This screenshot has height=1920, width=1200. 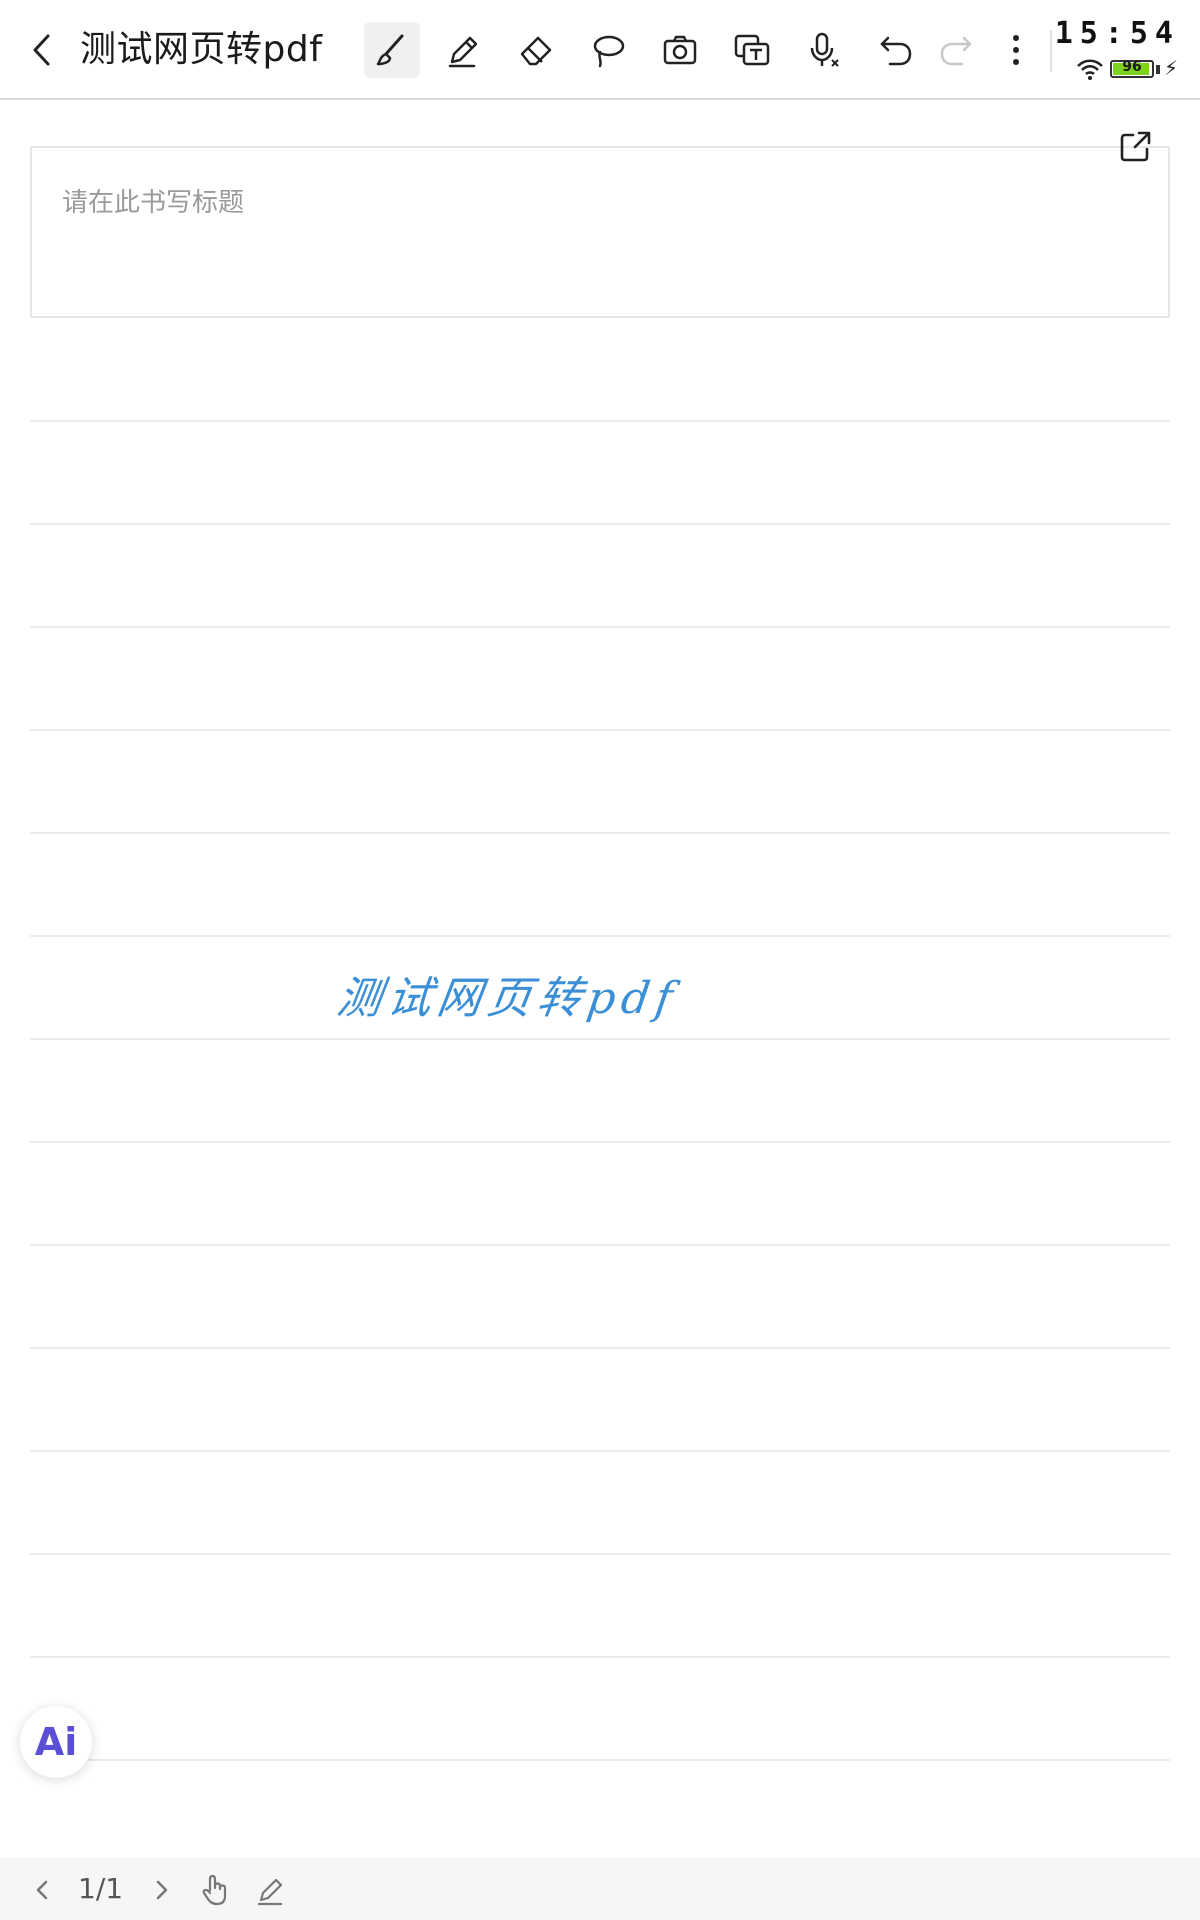 I want to click on brush-tool-button, so click(x=392, y=50).